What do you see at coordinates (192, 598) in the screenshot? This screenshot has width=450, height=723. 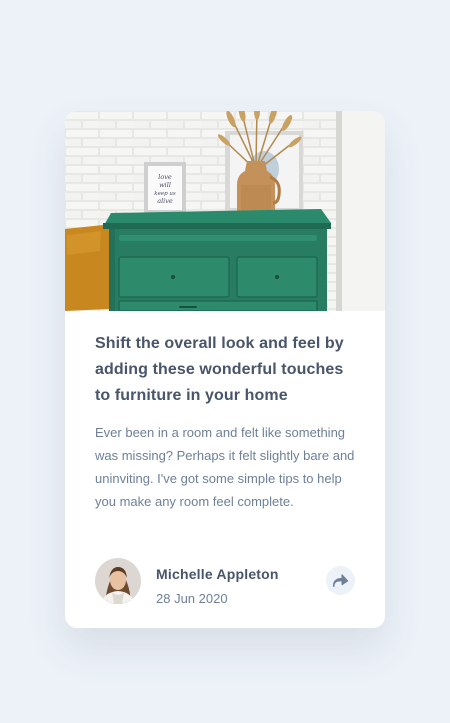 I see `post-date: 28 Jun 2020` at bounding box center [192, 598].